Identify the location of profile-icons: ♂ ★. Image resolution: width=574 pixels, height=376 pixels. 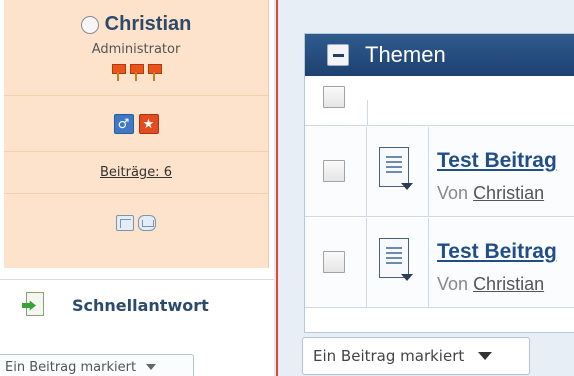
(136, 124).